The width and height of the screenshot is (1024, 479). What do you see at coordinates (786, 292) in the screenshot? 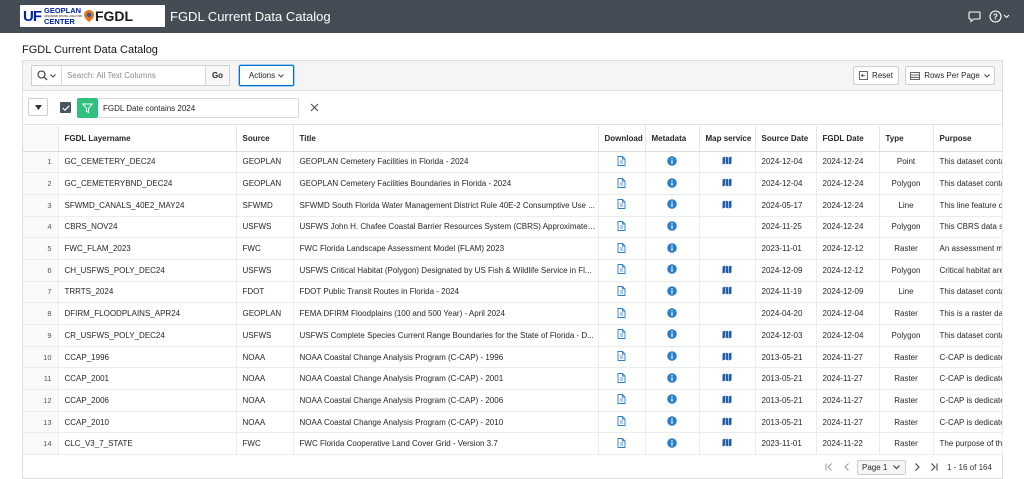
I see `cell-source-date: 2024-11-19` at bounding box center [786, 292].